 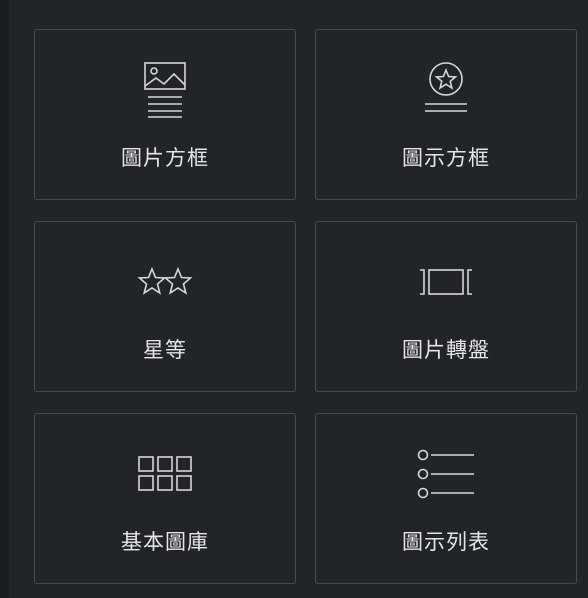 I want to click on widget-basic-gallery: 基本圖庫, so click(x=165, y=498).